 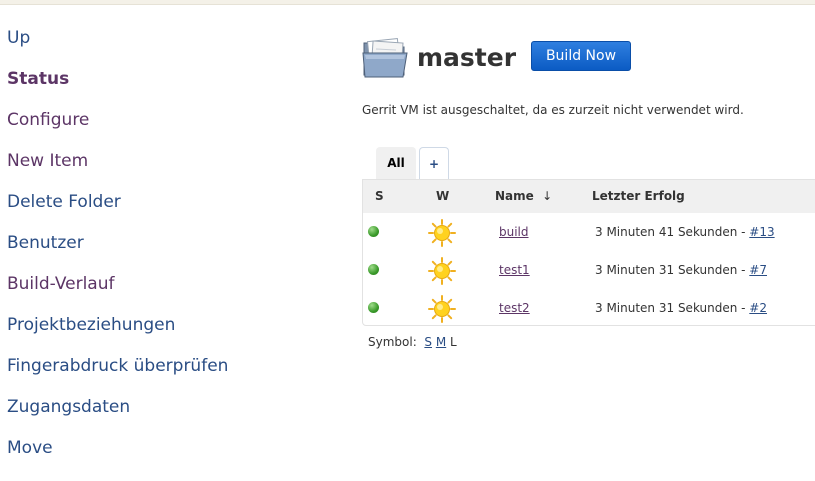 I want to click on top-border, so click(x=407, y=2).